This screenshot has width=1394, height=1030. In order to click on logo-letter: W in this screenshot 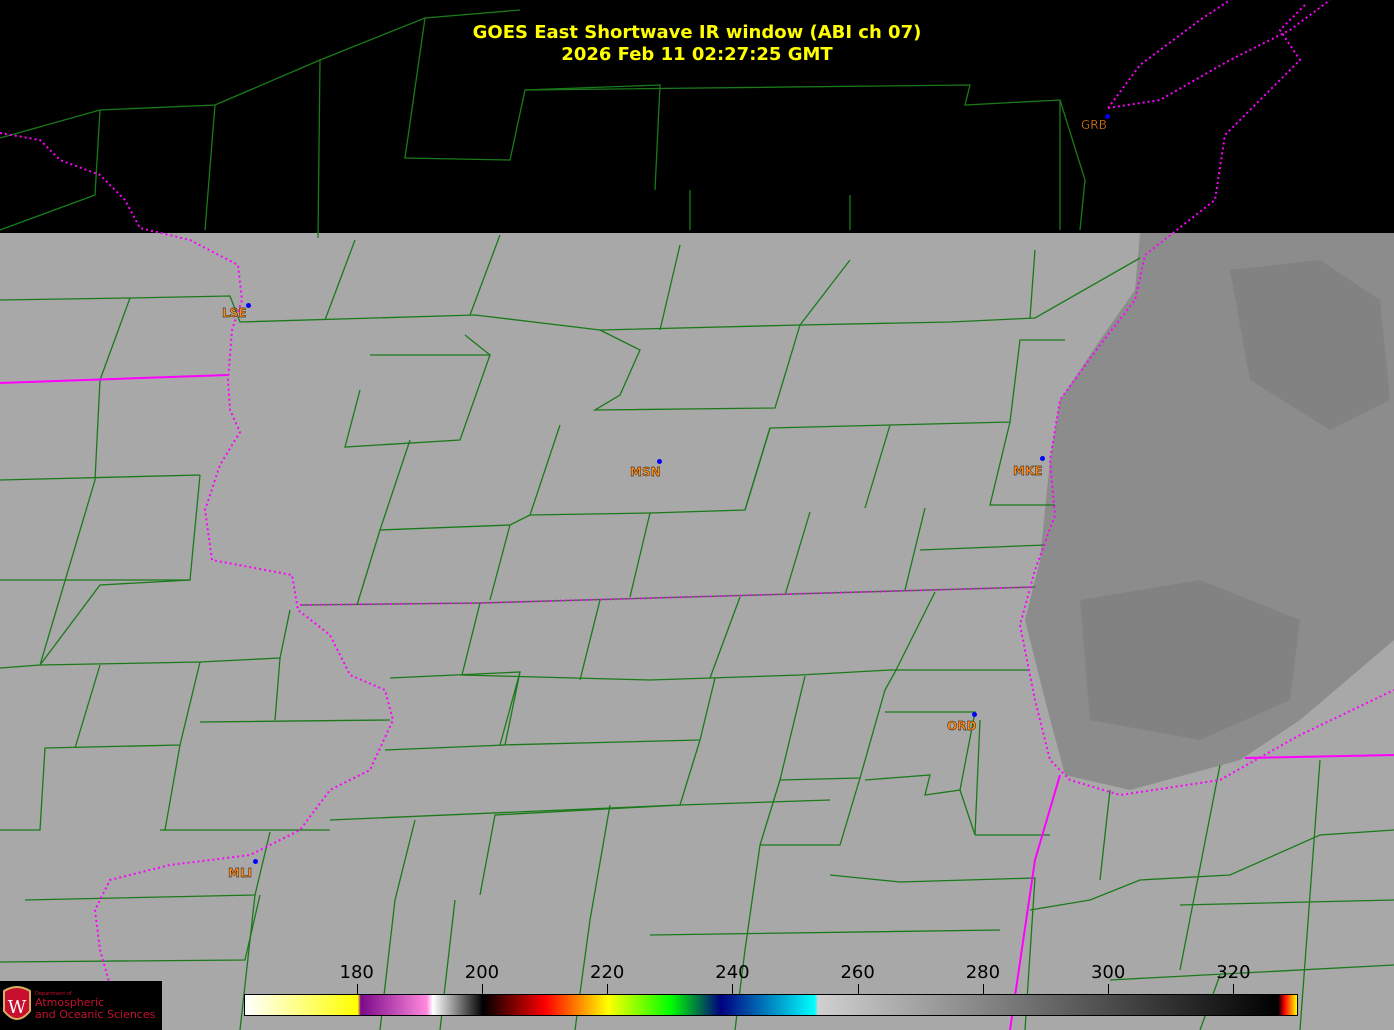, I will do `click(17, 1007)`.